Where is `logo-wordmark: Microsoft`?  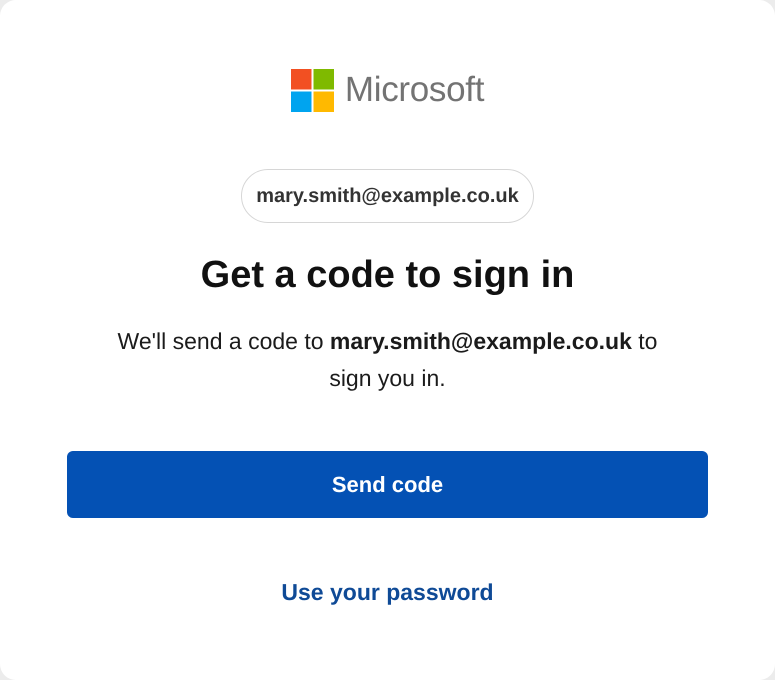
logo-wordmark: Microsoft is located at coordinates (414, 90).